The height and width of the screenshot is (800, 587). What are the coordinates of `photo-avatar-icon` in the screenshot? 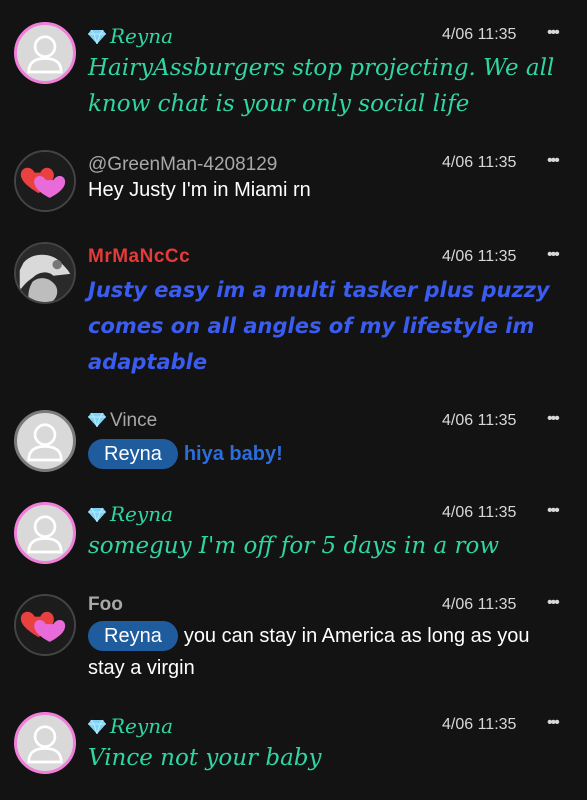 It's located at (45, 273).